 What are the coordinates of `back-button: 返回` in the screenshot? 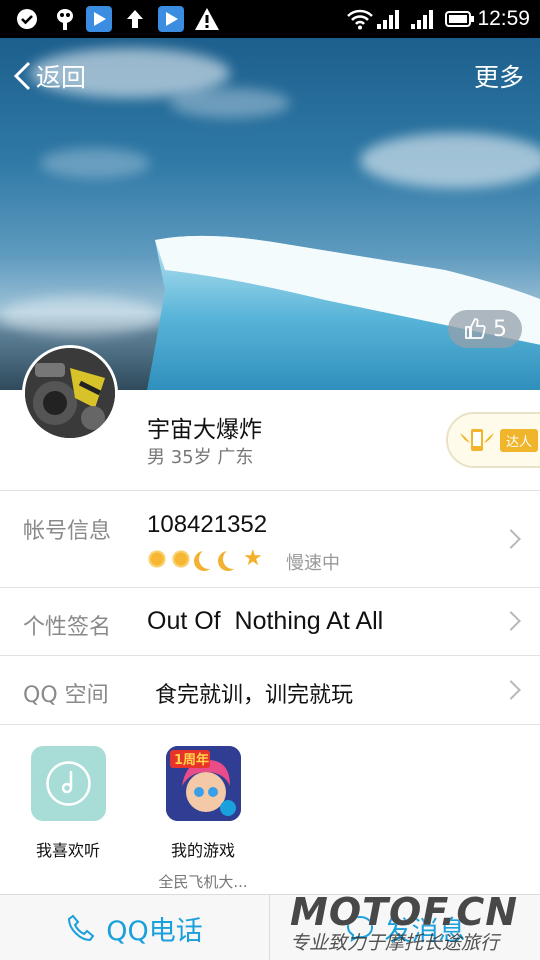 It's located at (49, 76).